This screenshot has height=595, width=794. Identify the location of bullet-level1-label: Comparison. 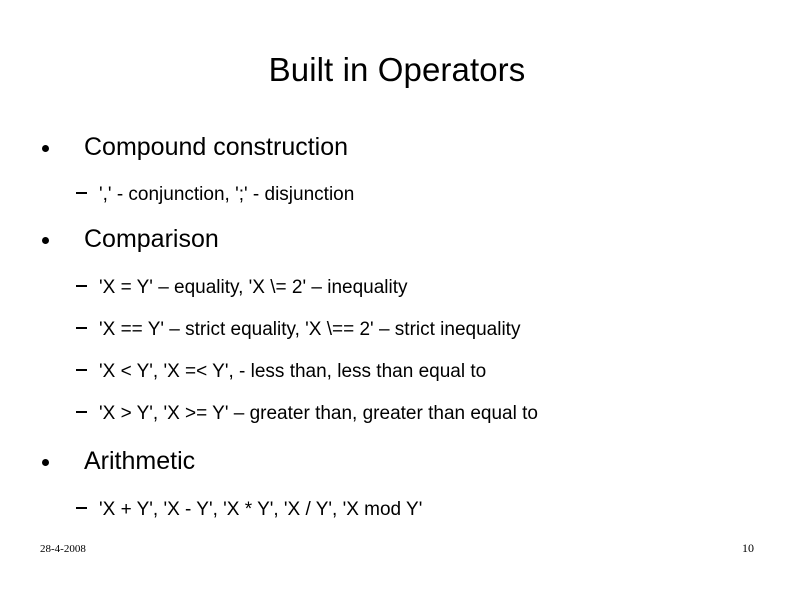
(151, 239).